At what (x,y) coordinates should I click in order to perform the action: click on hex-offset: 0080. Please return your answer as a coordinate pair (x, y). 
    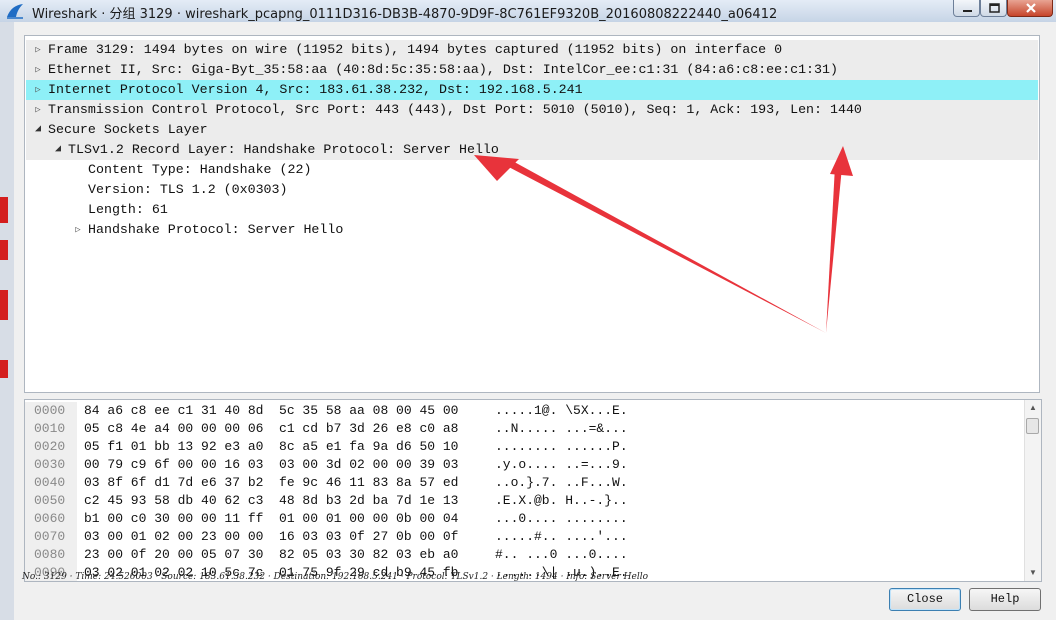
    Looking at the image, I should click on (50, 554).